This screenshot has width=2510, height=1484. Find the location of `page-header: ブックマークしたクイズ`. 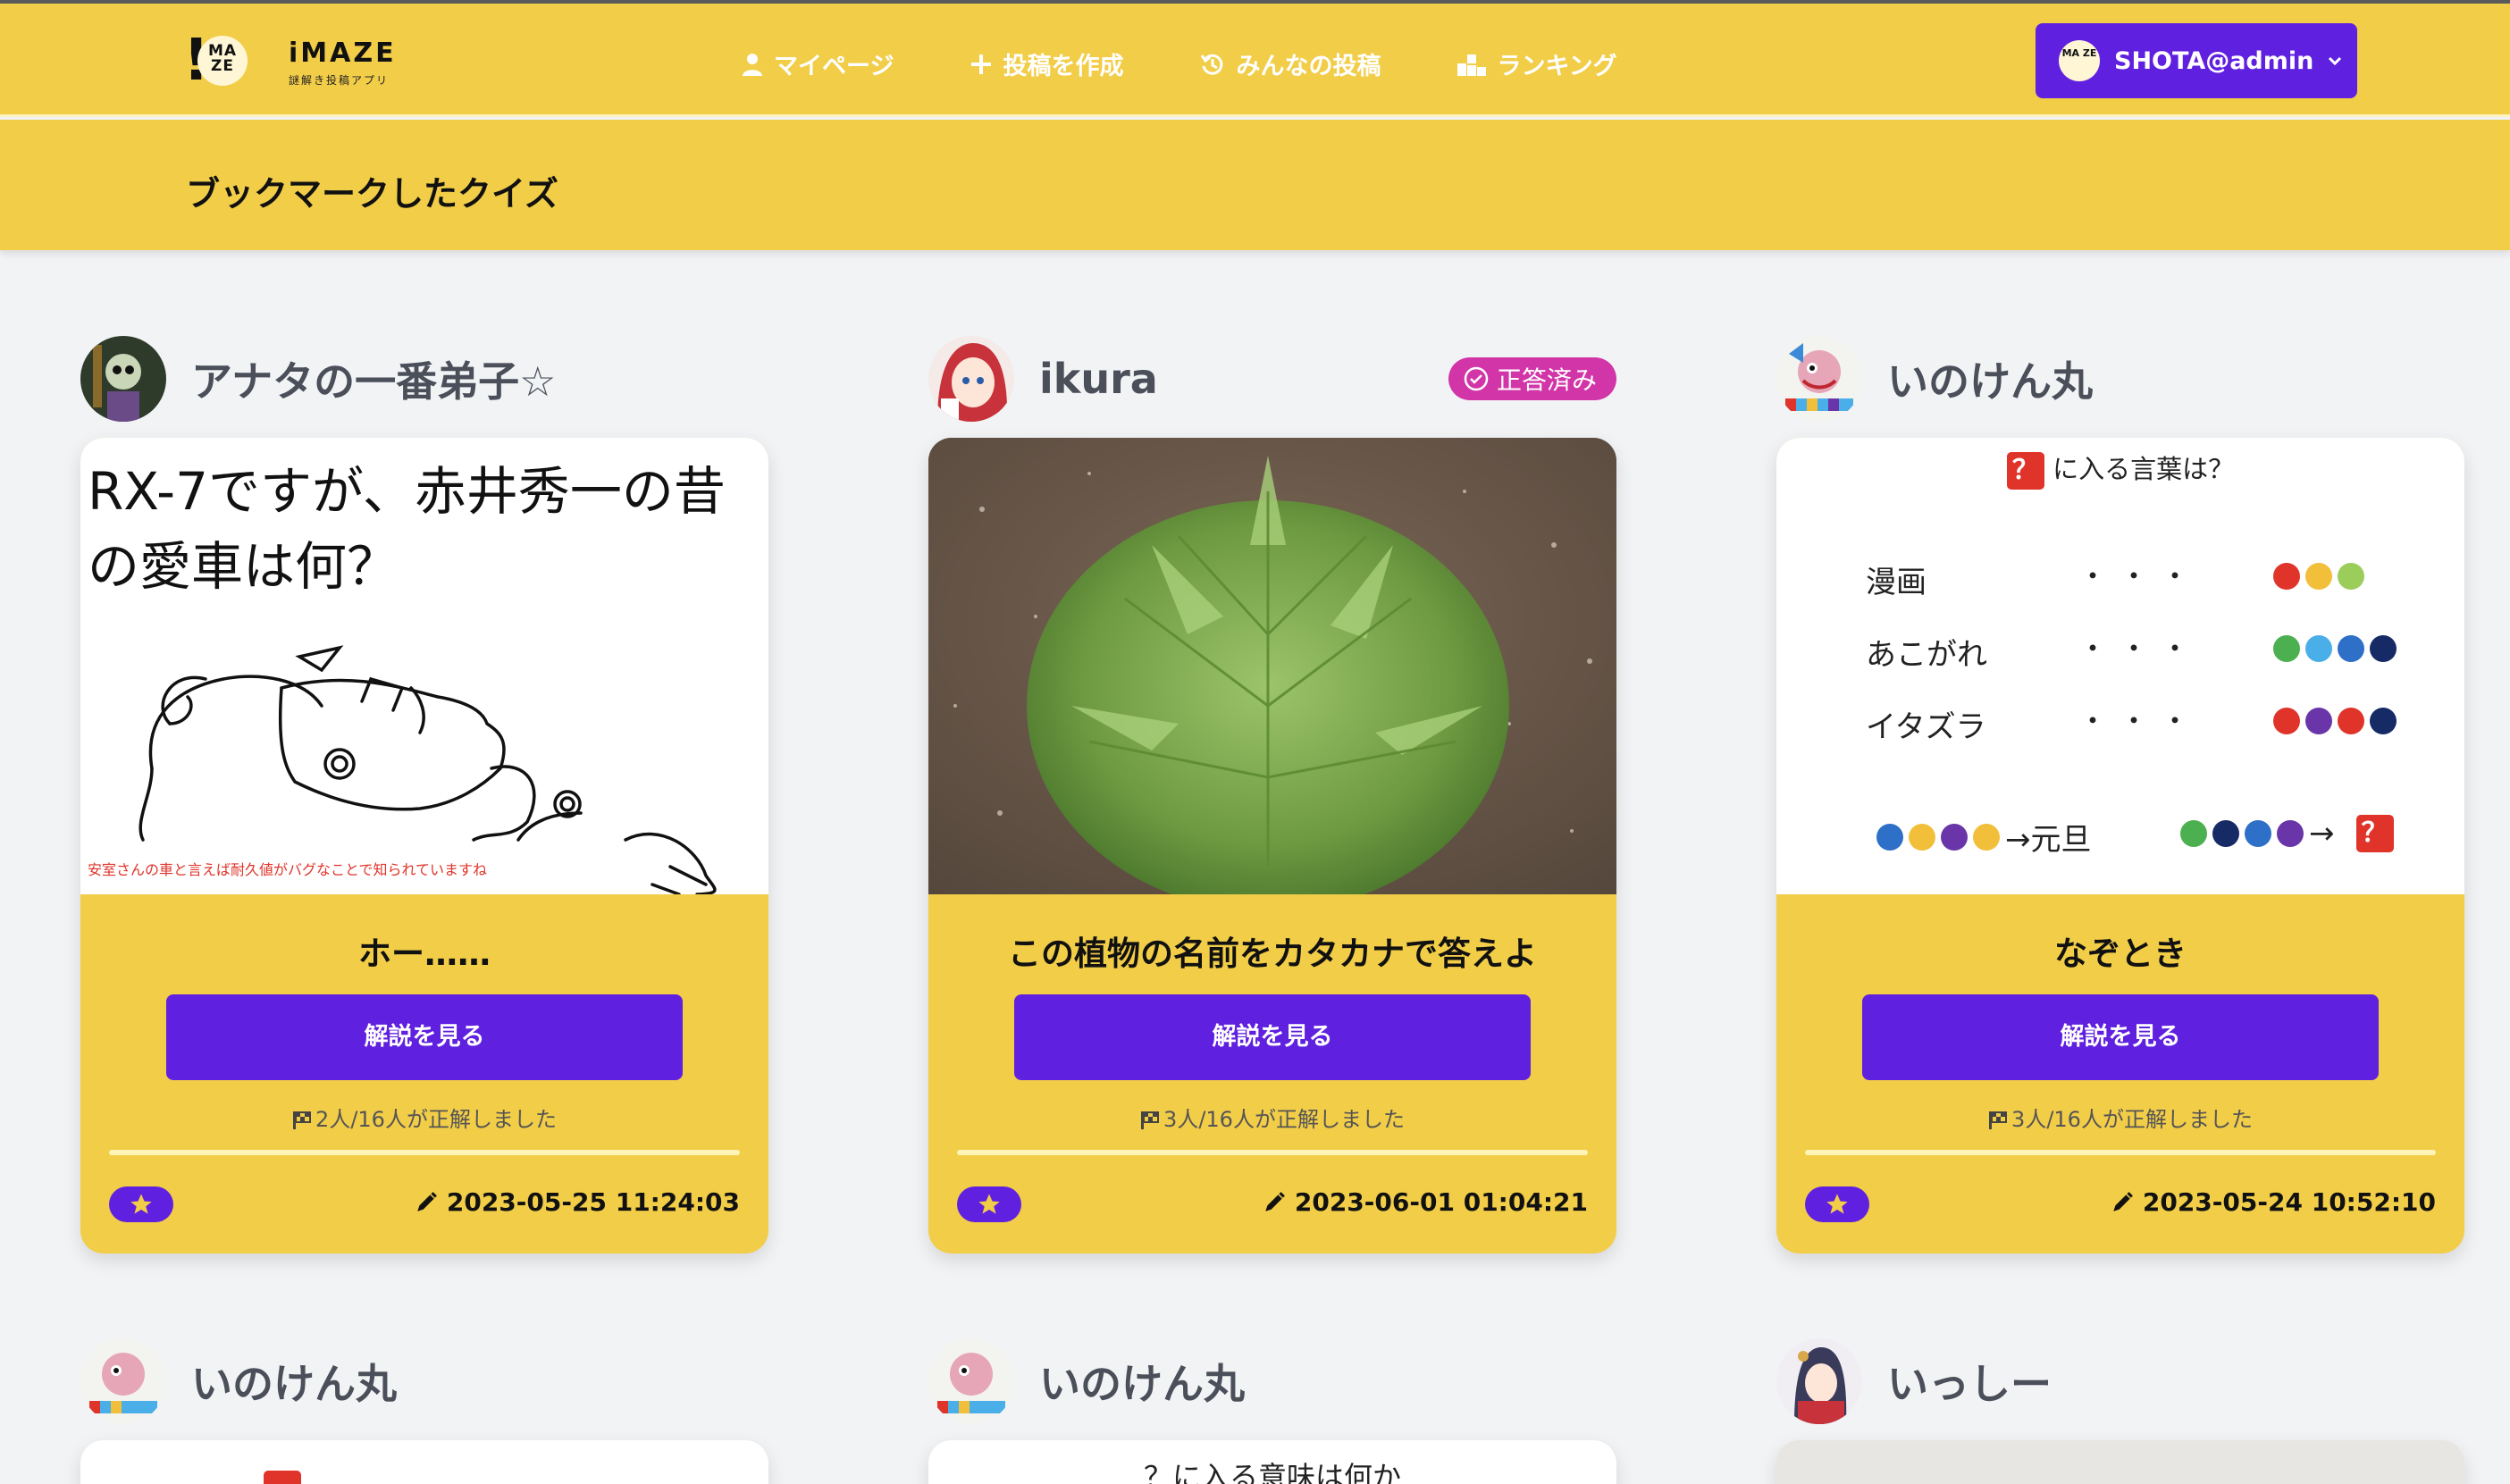

page-header: ブックマークしたクイズ is located at coordinates (1255, 185).